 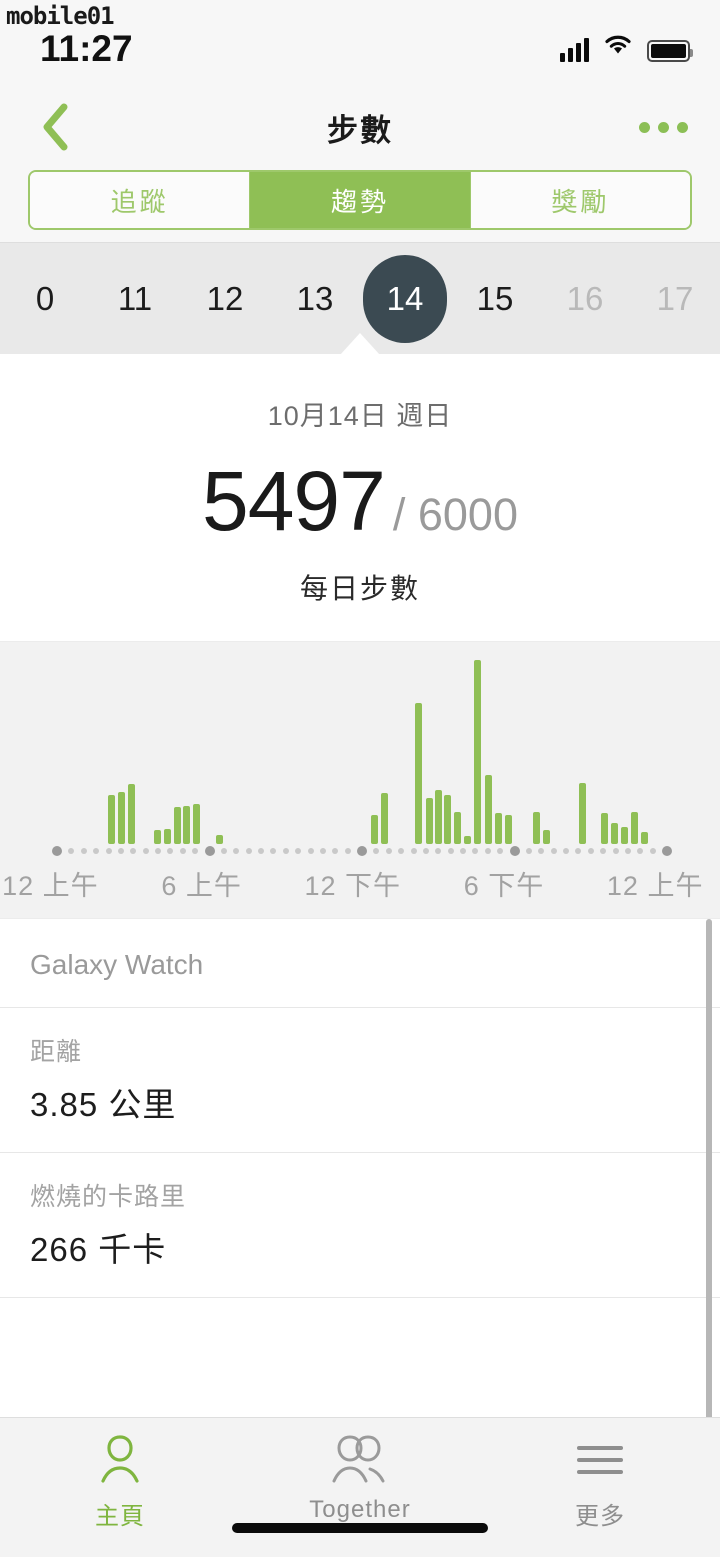 What do you see at coordinates (360, 1494) in the screenshot?
I see `tabbar-item-together: Together` at bounding box center [360, 1494].